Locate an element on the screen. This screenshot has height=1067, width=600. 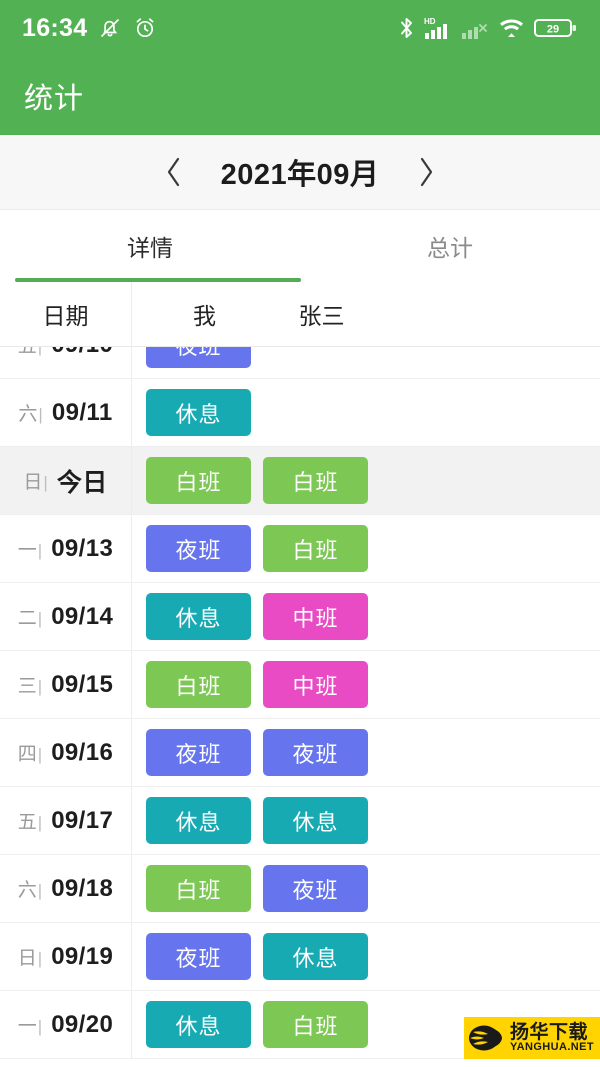
row-date-cell: 一 09/20 is located at coordinates (66, 1024).